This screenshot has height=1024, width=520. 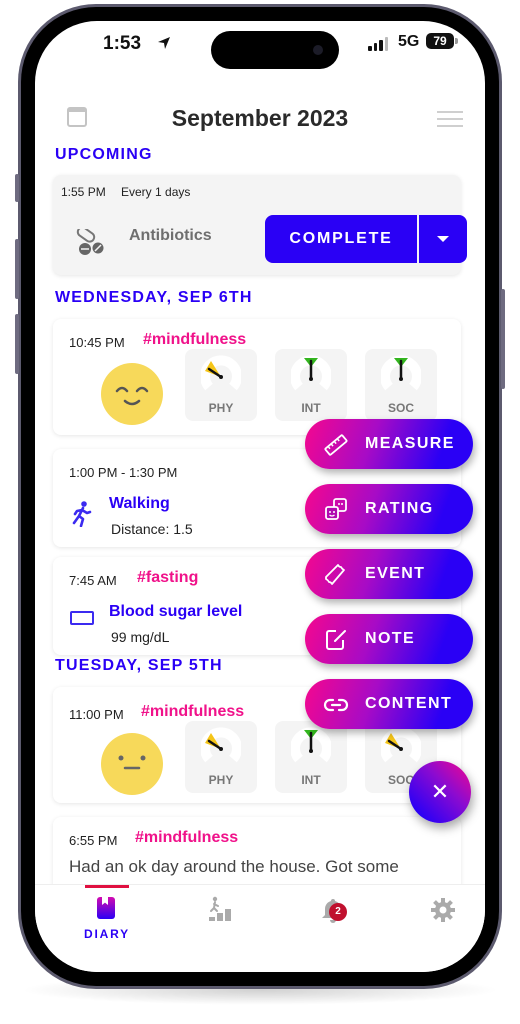 What do you see at coordinates (93, 580) in the screenshot?
I see `entry-time: 7:45 AM` at bounding box center [93, 580].